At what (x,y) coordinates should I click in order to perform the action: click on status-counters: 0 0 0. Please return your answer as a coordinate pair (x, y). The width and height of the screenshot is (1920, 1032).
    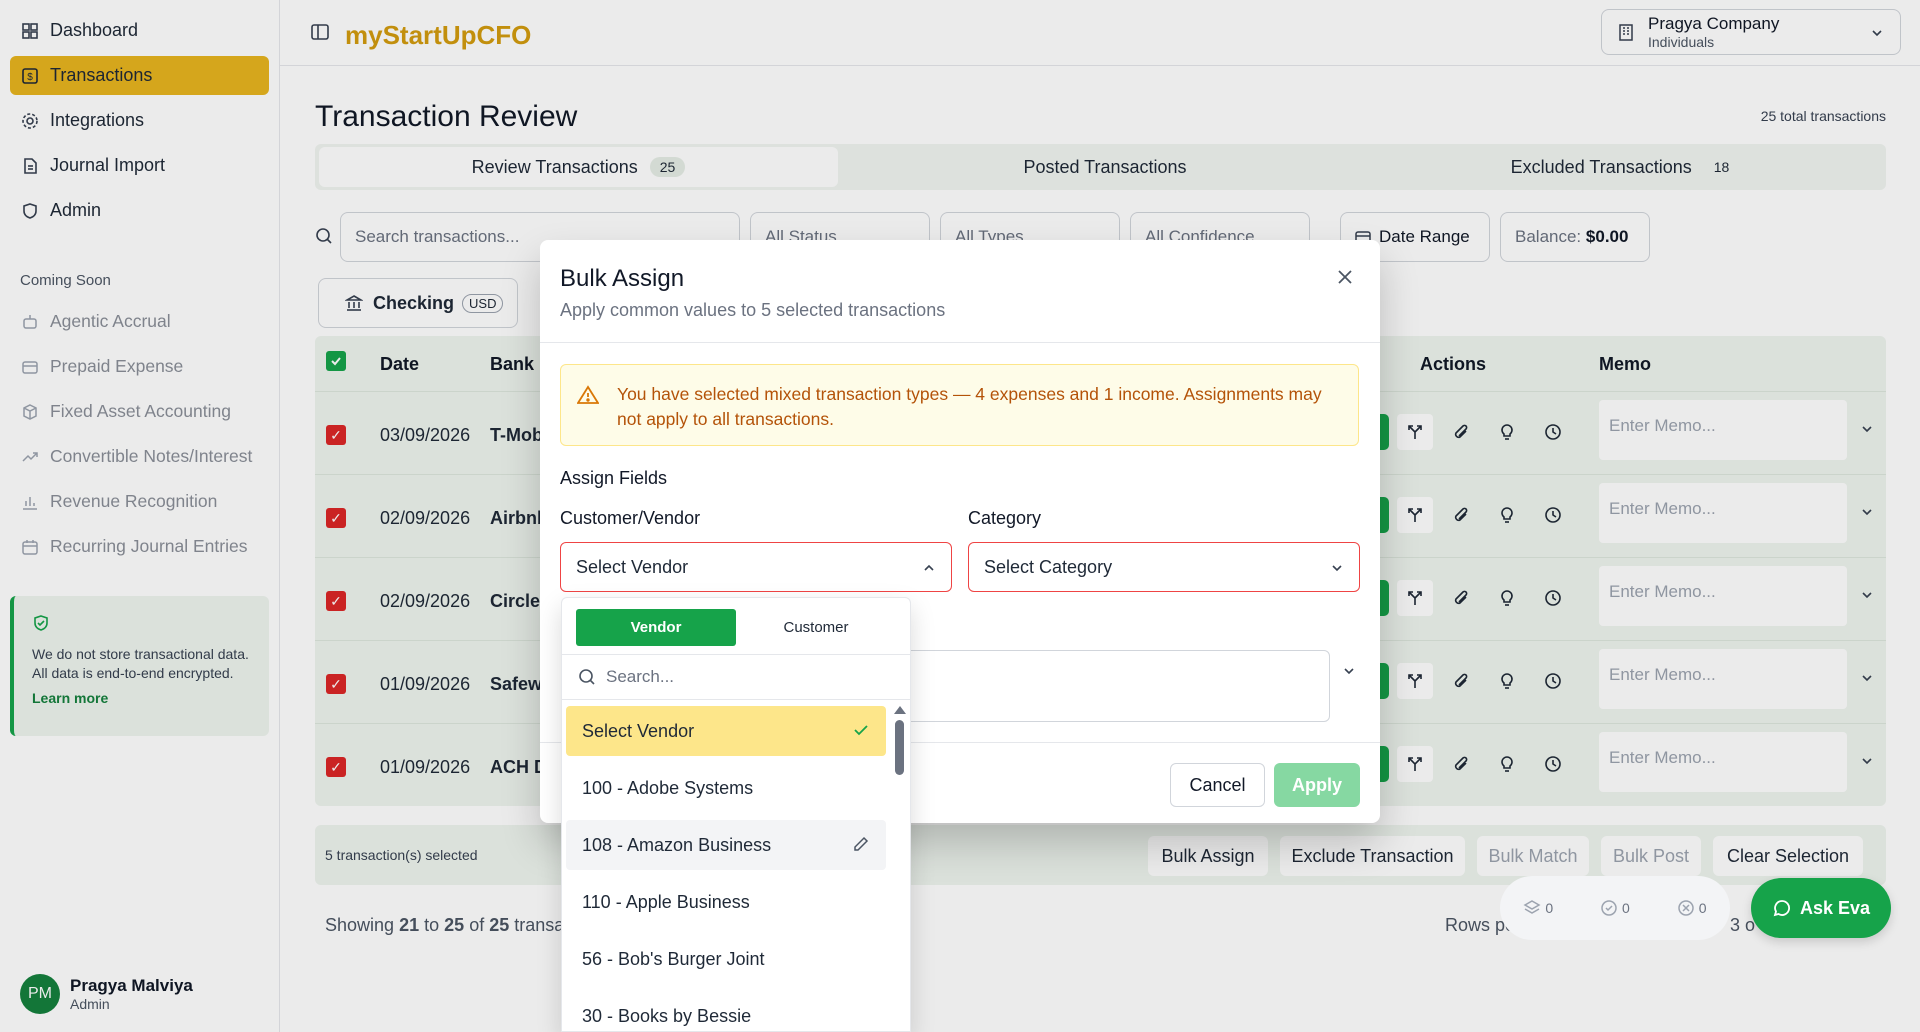
    Looking at the image, I should click on (1615, 908).